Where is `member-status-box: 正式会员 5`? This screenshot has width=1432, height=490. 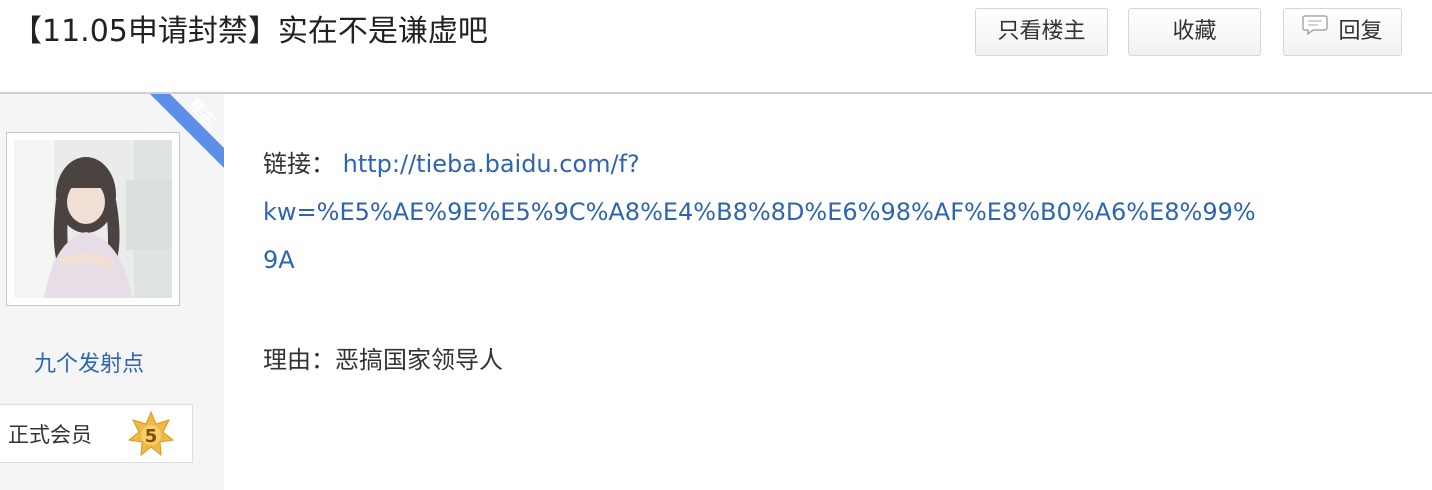
member-status-box: 正式会员 5 is located at coordinates (96, 433).